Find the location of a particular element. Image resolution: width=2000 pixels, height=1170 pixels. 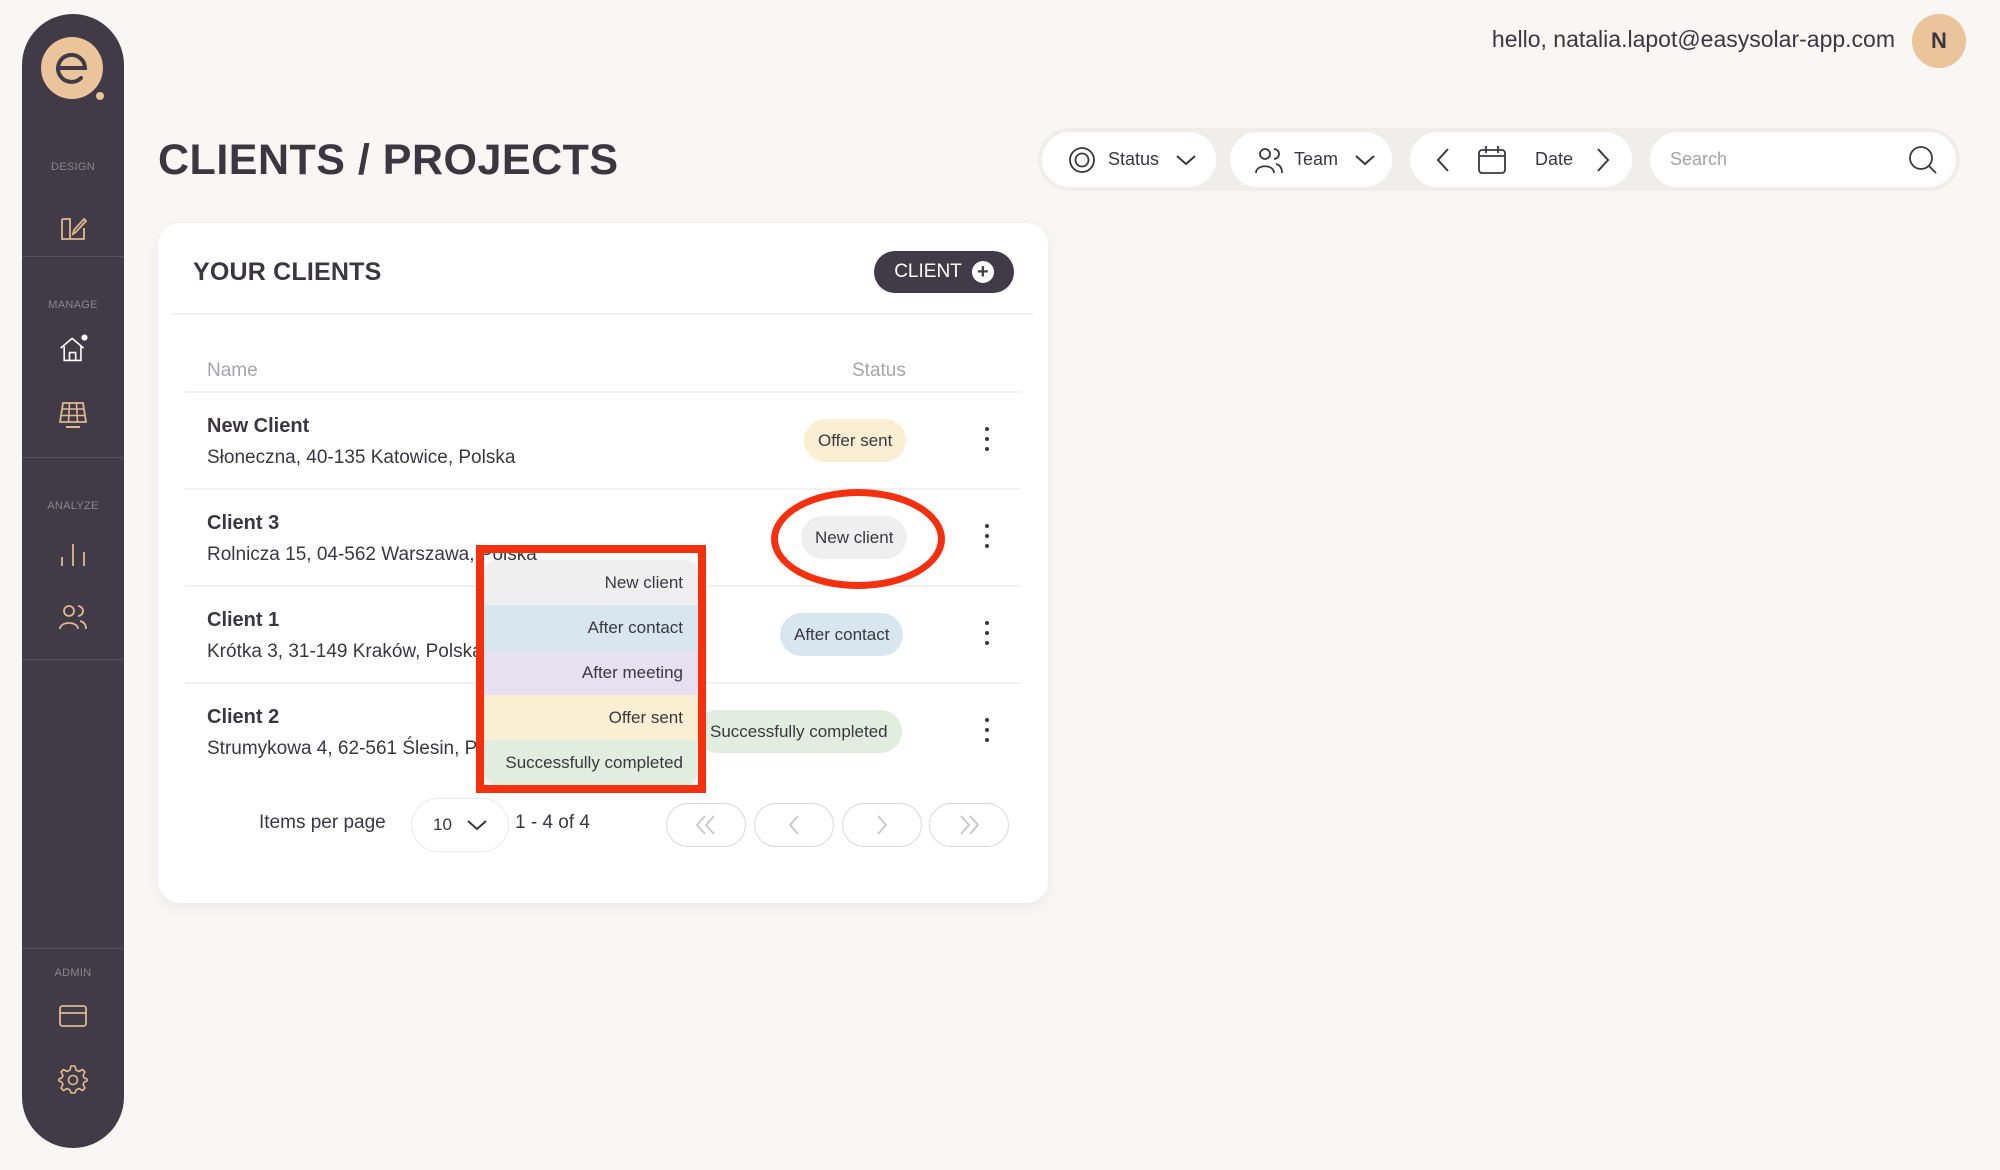

status-filter-dropdown: Status is located at coordinates (1129, 159).